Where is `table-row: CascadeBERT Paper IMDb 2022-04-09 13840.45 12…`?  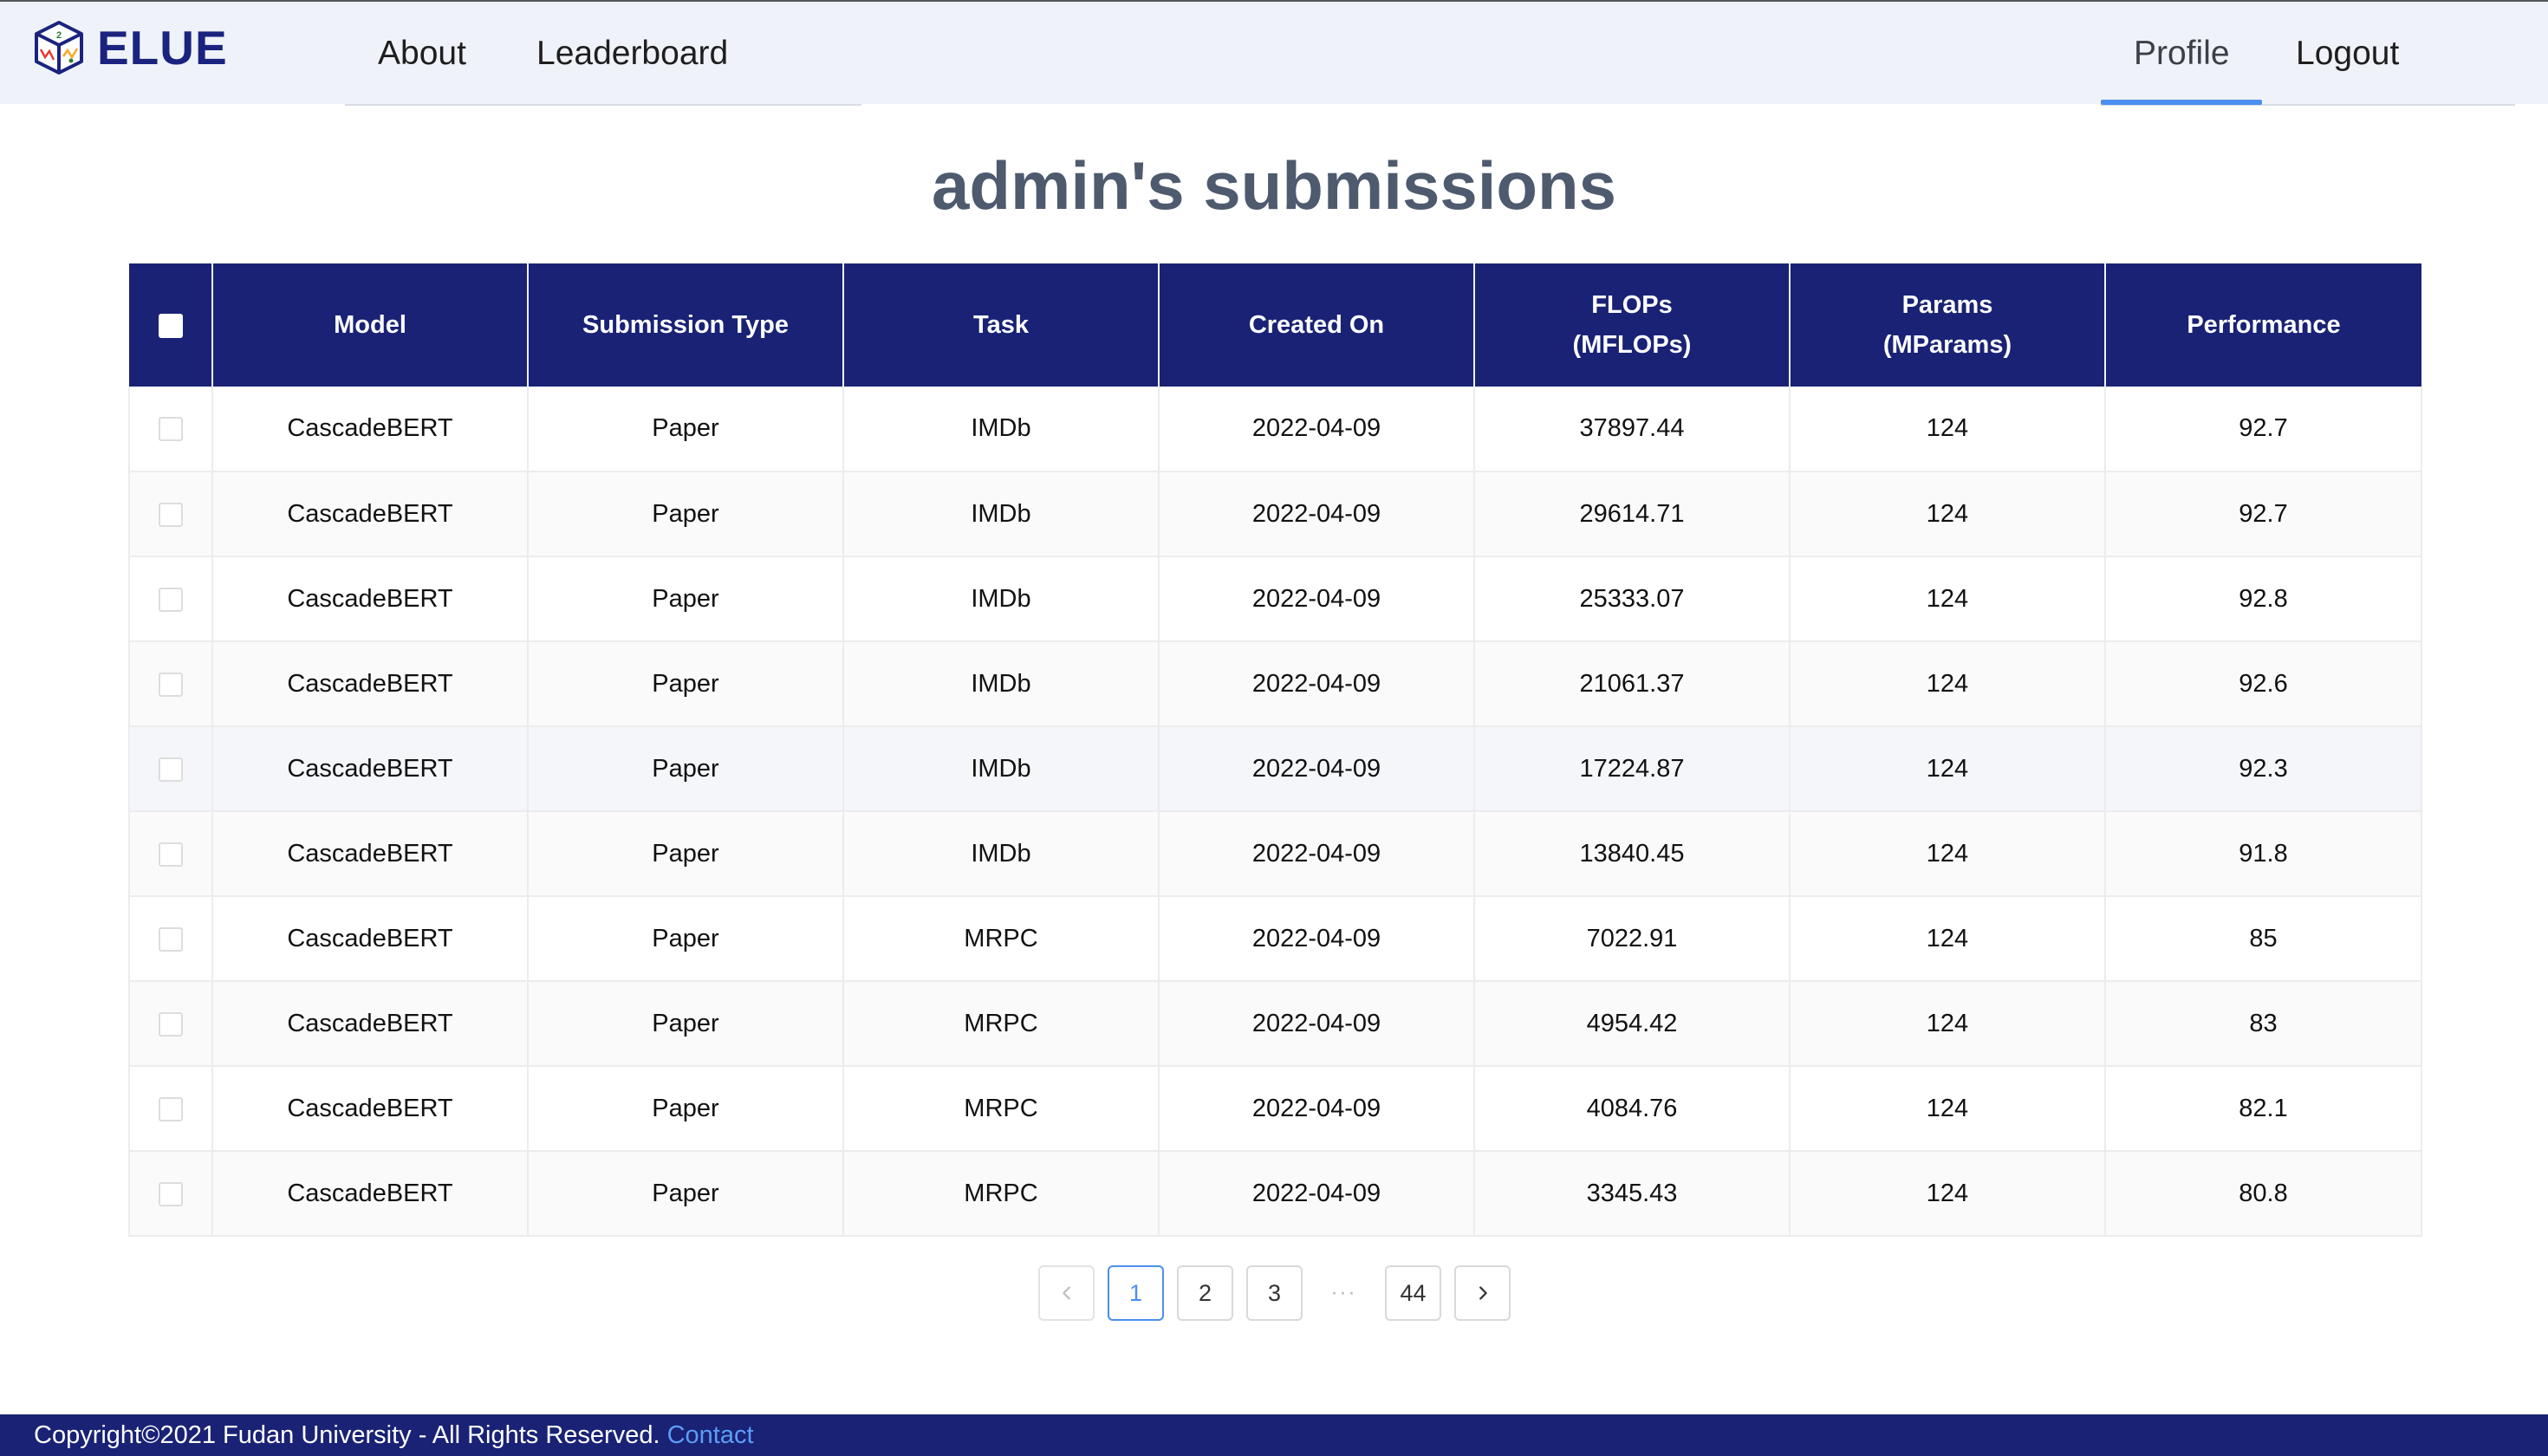 table-row: CascadeBERT Paper IMDb 2022-04-09 13840.45 12… is located at coordinates (1275, 854).